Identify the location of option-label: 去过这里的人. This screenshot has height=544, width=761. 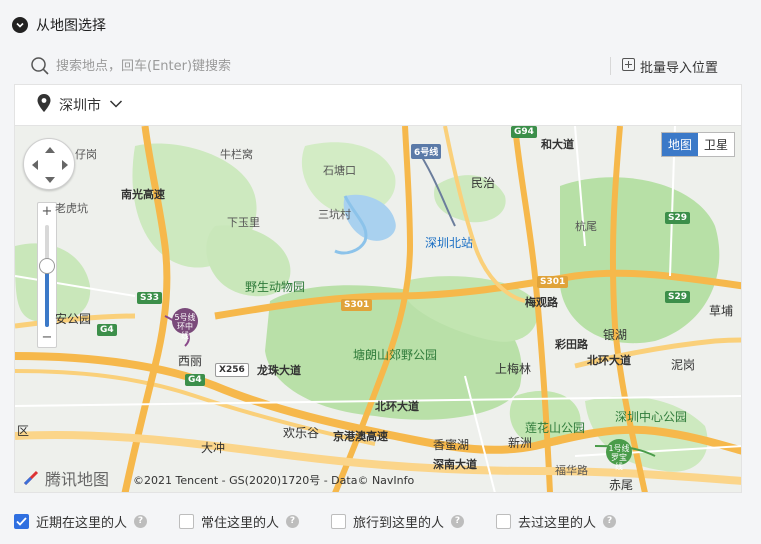
(557, 523).